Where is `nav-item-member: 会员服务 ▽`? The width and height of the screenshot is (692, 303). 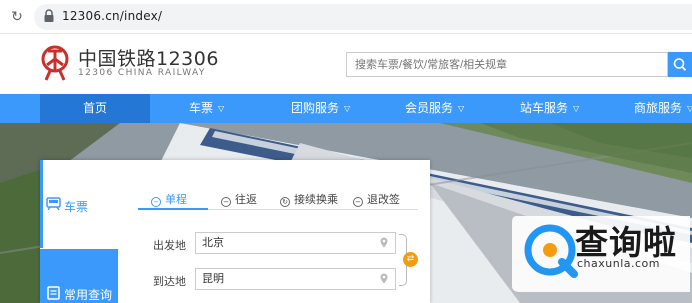
nav-item-member: 会员服务 ▽ is located at coordinates (434, 108).